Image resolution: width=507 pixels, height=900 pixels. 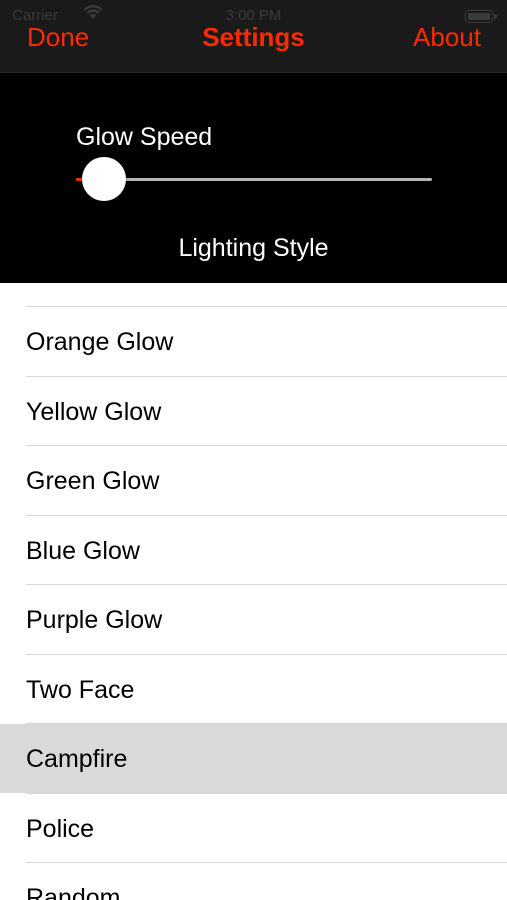 I want to click on lighting-style-label: Two Face, so click(x=80, y=689).